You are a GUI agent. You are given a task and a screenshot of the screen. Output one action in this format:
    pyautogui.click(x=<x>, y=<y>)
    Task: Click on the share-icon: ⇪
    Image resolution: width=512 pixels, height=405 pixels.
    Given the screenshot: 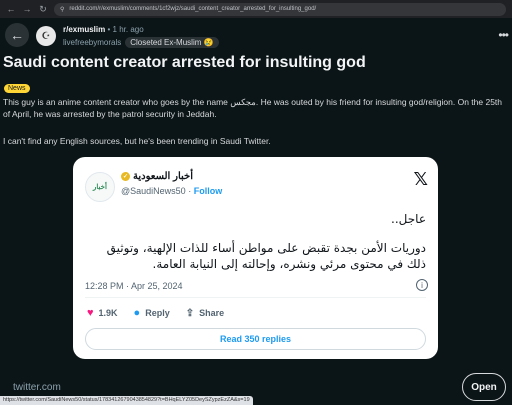 What is the action you would take?
    pyautogui.click(x=190, y=313)
    